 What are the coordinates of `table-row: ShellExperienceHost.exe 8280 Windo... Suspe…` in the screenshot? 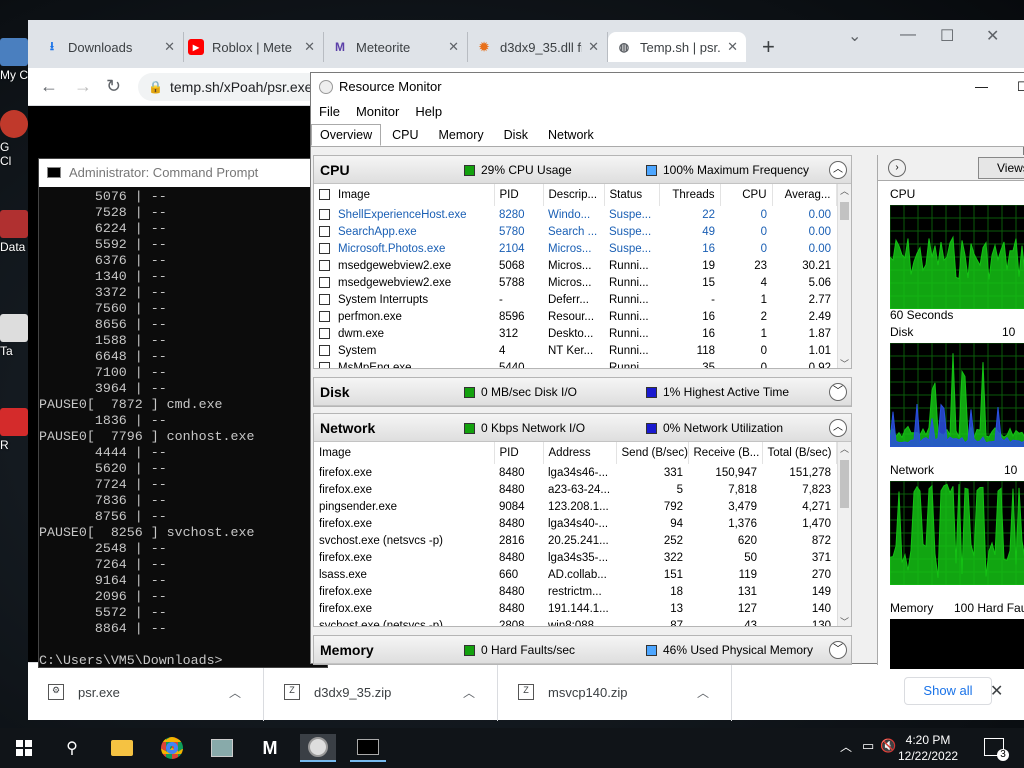 It's located at (575, 214).